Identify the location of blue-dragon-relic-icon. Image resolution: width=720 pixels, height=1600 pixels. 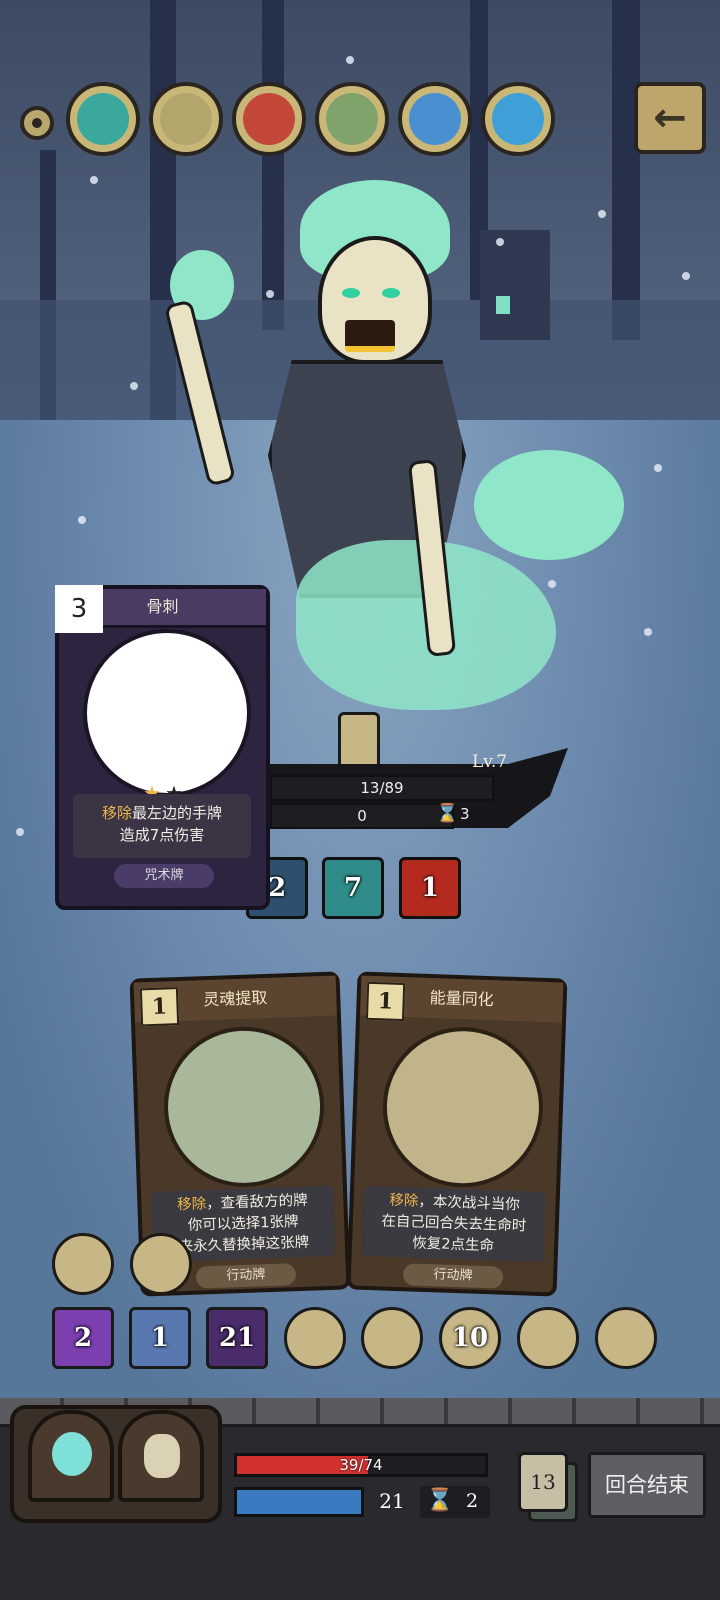
(518, 119).